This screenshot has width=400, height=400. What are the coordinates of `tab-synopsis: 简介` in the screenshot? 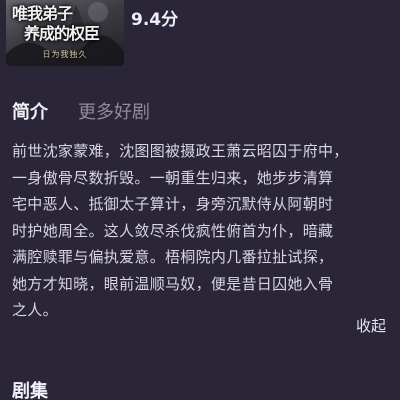 It's located at (30, 111).